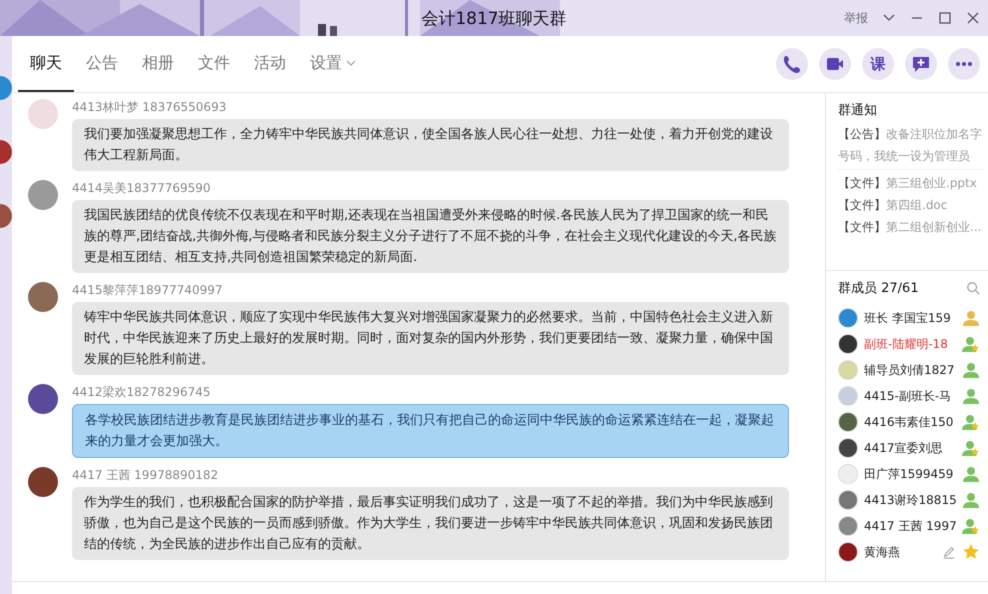 The width and height of the screenshot is (988, 594). Describe the element at coordinates (145, 475) in the screenshot. I see `sender-name: 4417 王茜 19978890182` at that location.